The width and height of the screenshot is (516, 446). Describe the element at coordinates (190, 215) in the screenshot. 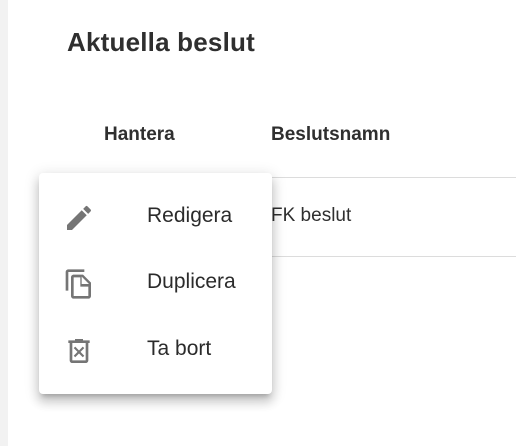

I see `menu-item-label: Redigera` at that location.